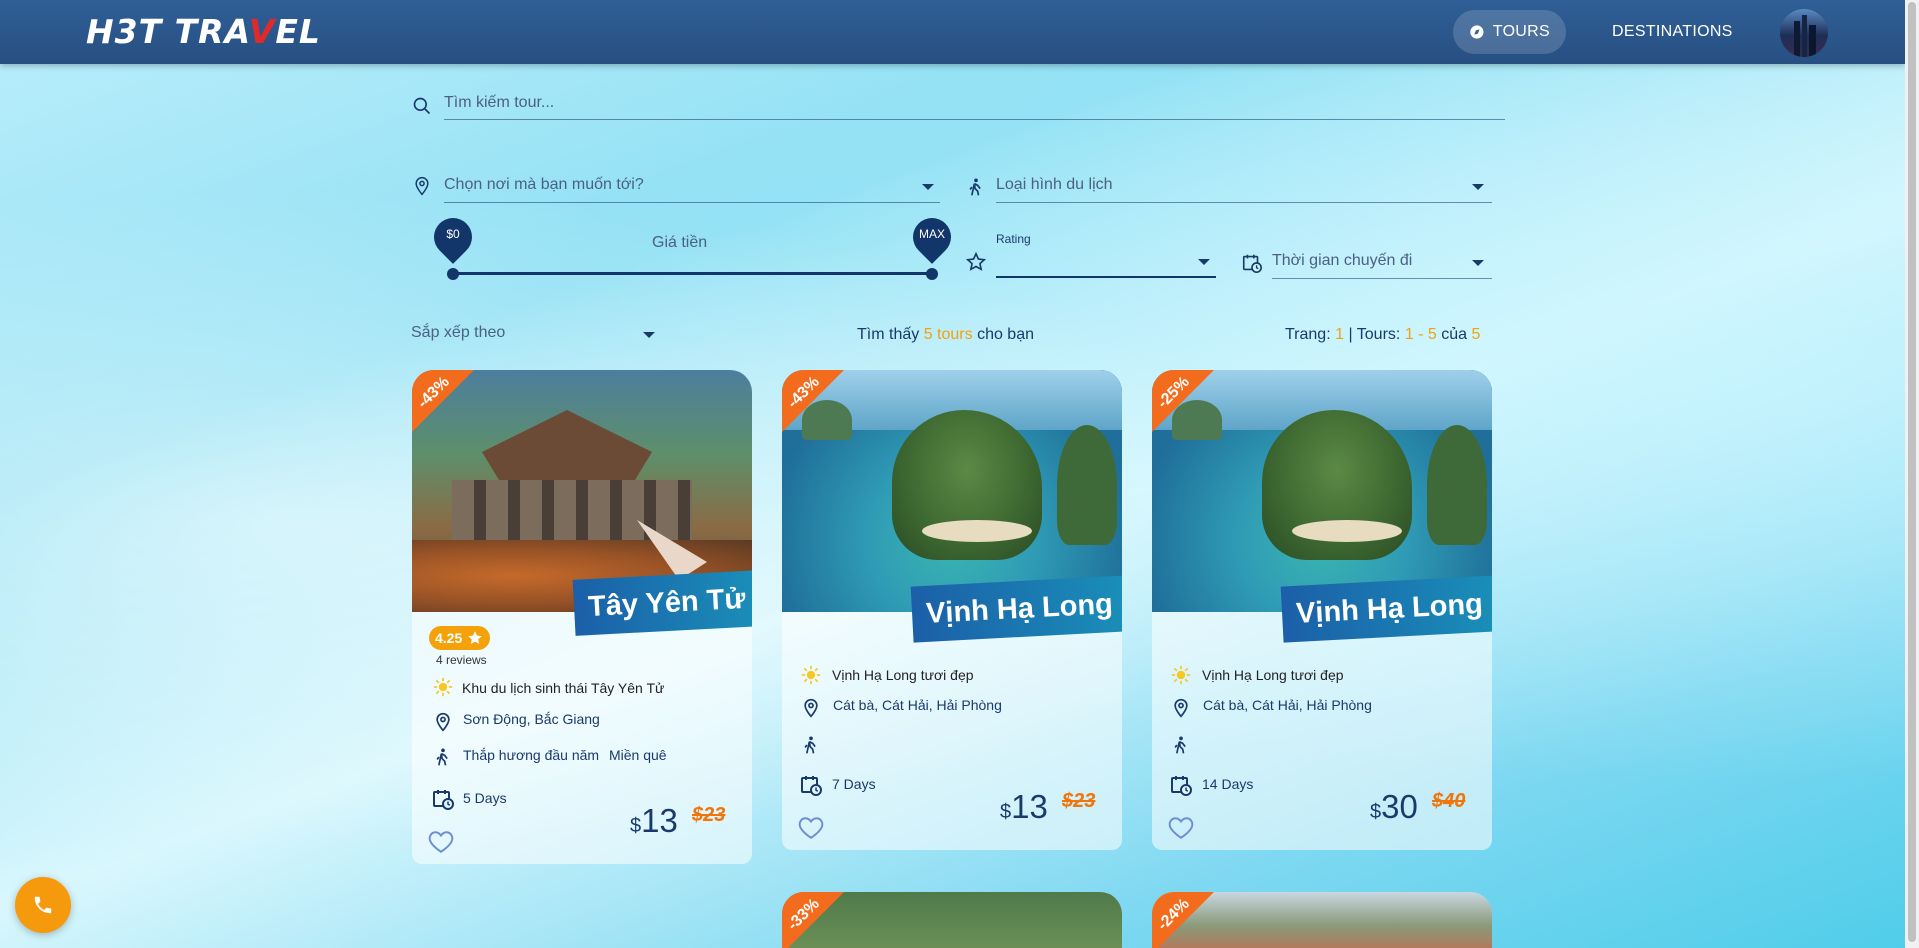 The width and height of the screenshot is (1919, 948). Describe the element at coordinates (952, 920) in the screenshot. I see `tour-card: -33%` at that location.